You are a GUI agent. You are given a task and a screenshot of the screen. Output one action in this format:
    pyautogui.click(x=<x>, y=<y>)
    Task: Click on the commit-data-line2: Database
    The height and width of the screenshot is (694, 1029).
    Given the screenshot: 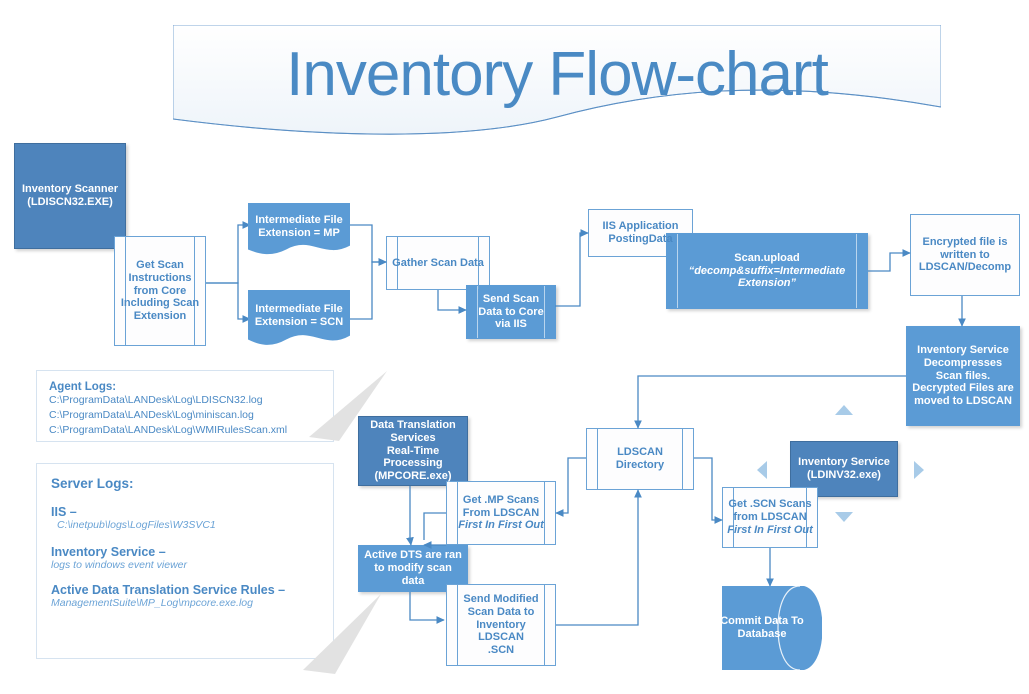 What is the action you would take?
    pyautogui.click(x=762, y=634)
    